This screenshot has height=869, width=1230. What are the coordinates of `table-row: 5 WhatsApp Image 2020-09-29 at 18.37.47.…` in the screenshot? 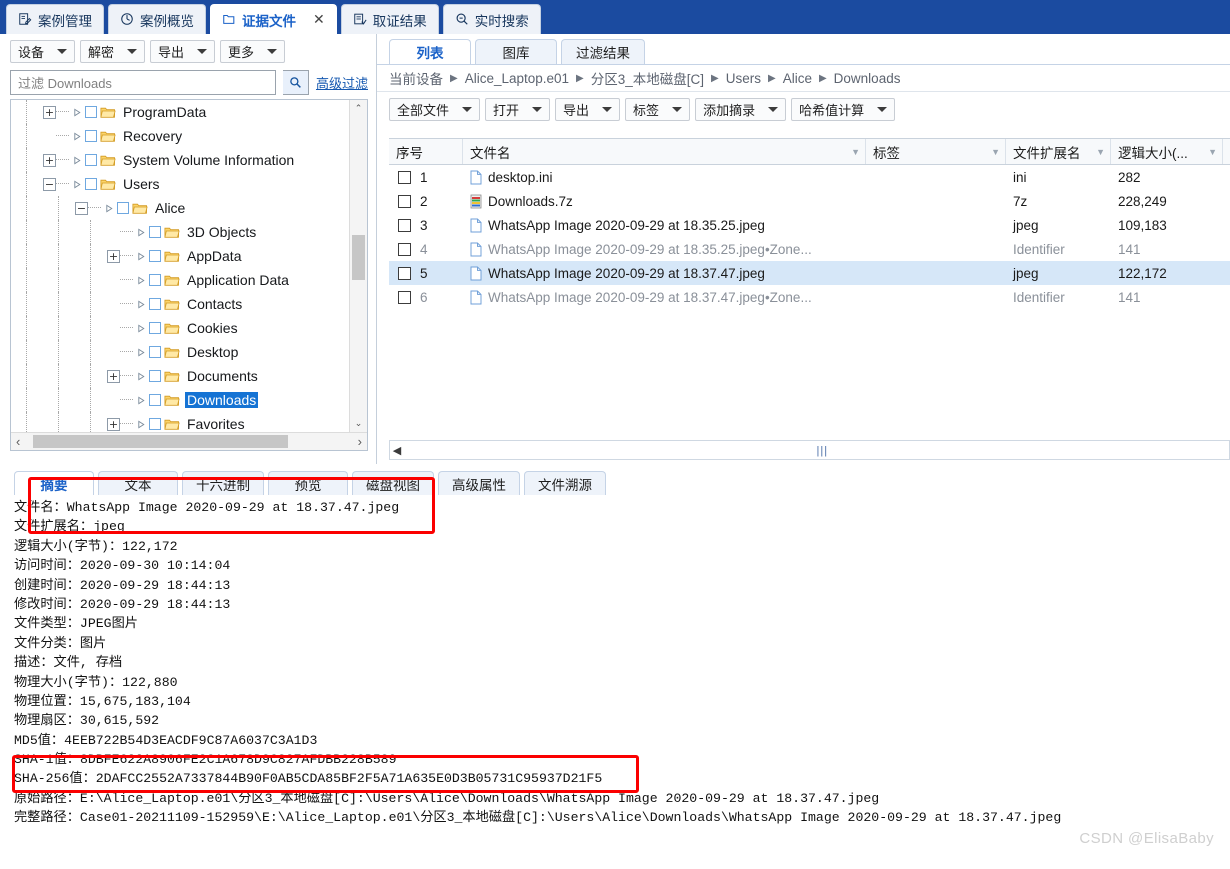 It's located at (809, 273).